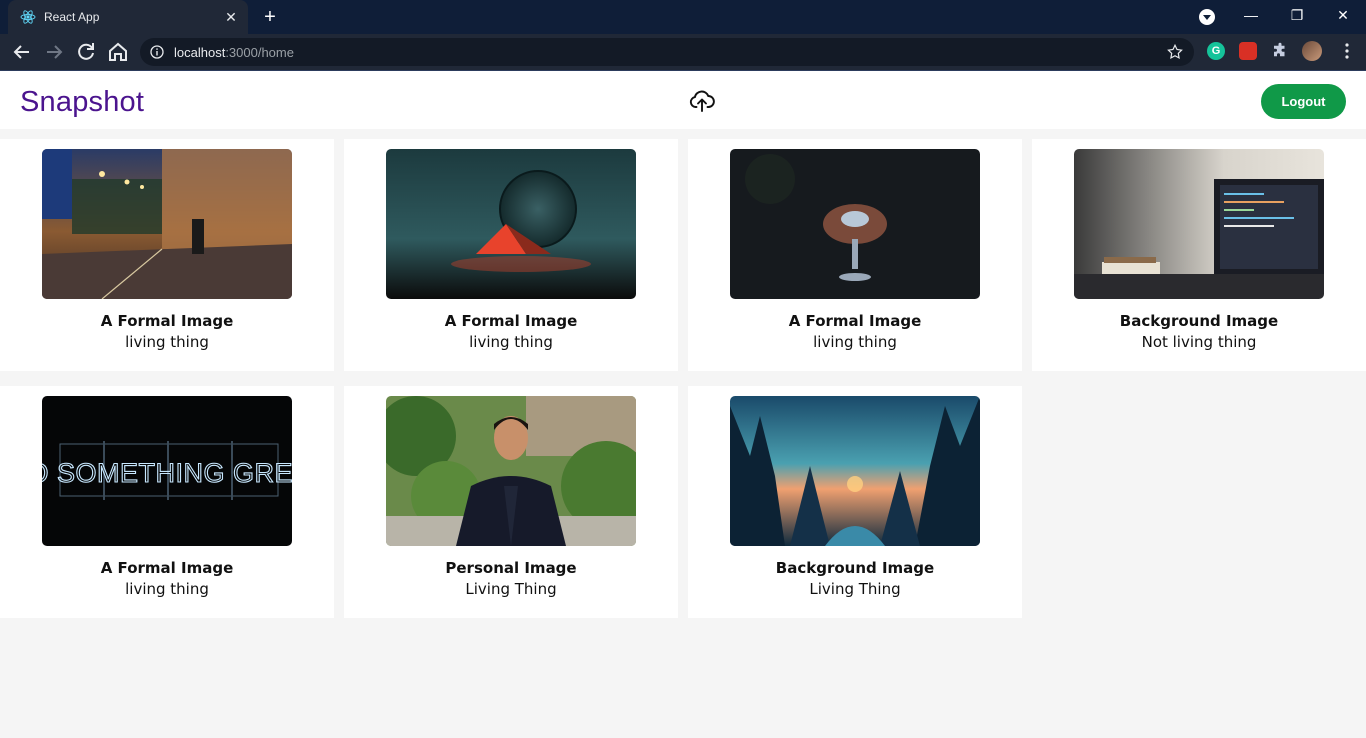  Describe the element at coordinates (22, 52) in the screenshot. I see `back-icon` at that location.